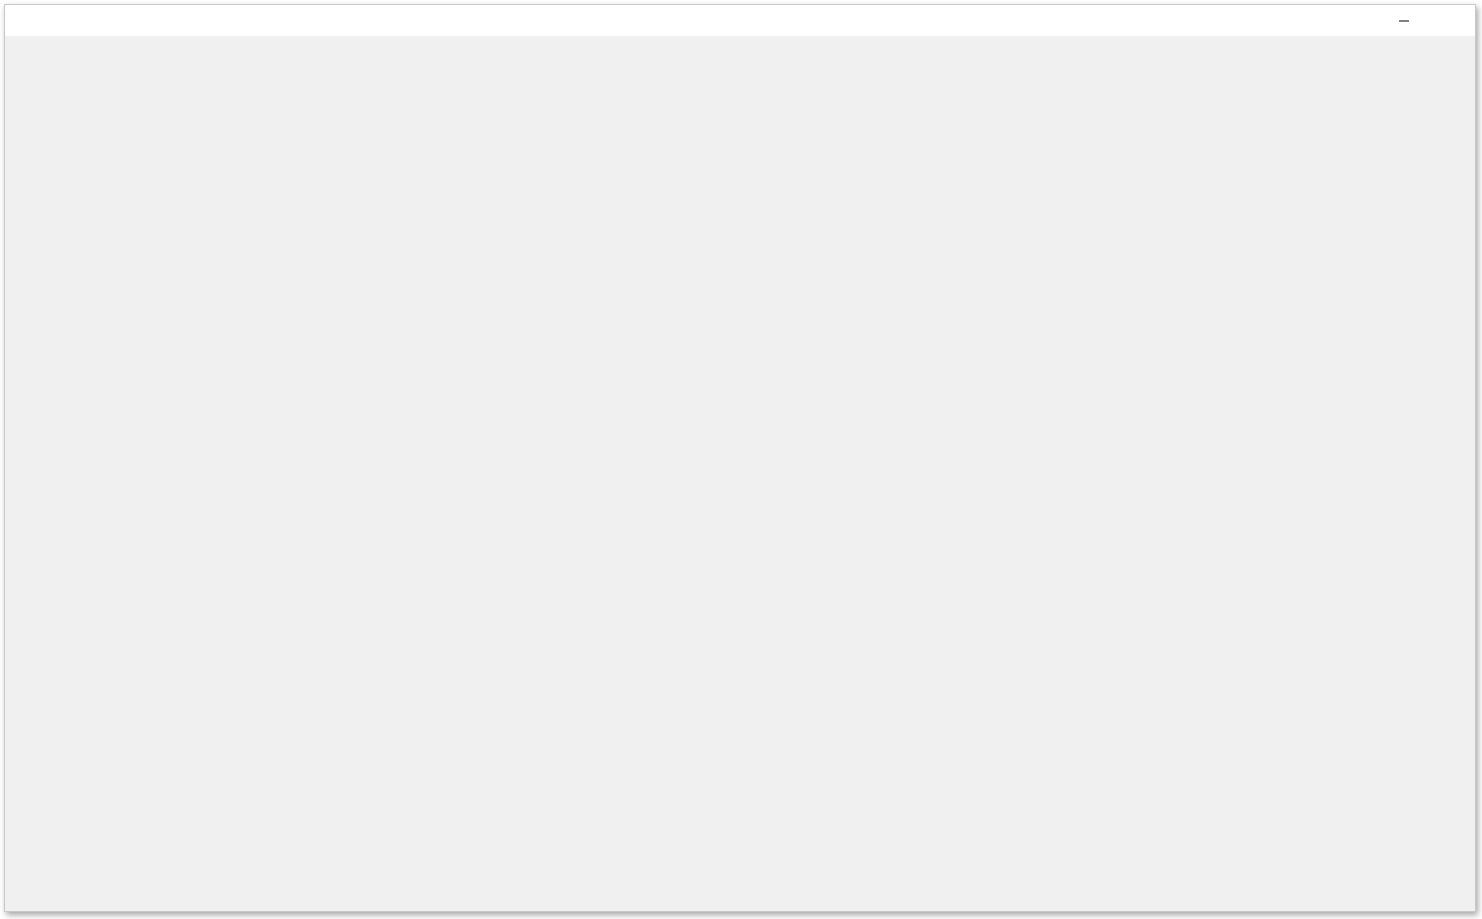  What do you see at coordinates (740, 20) in the screenshot?
I see `title-bar` at bounding box center [740, 20].